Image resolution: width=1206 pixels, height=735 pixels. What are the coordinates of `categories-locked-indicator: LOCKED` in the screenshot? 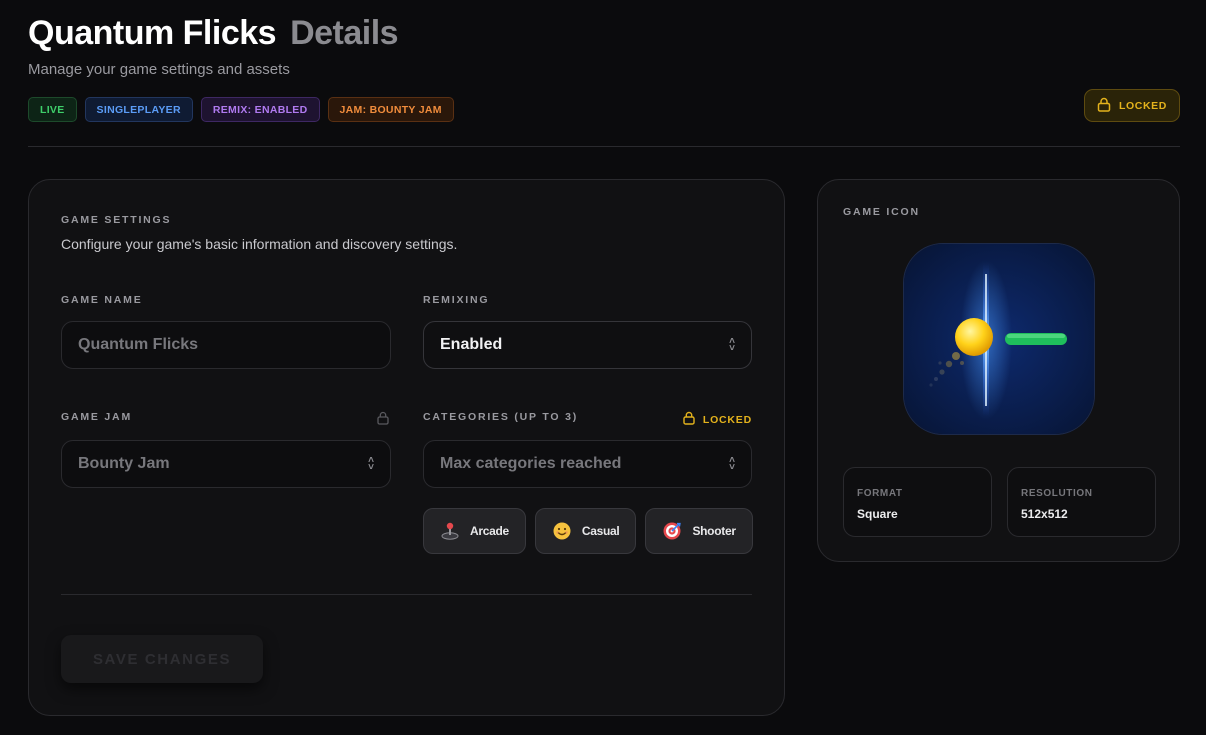 It's located at (717, 419).